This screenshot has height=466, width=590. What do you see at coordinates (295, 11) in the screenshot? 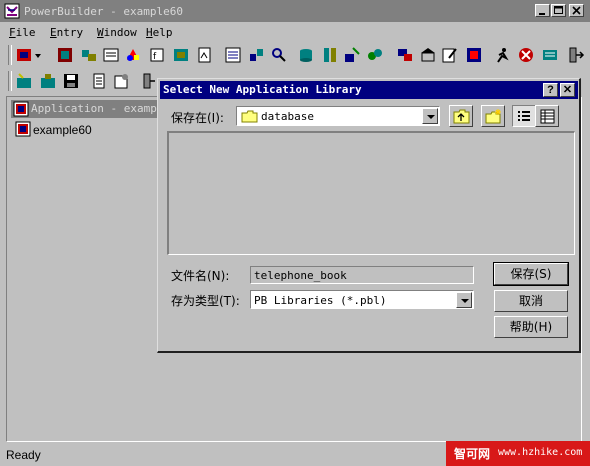
I see `app-title-bar: PowerBuilder - example60` at bounding box center [295, 11].